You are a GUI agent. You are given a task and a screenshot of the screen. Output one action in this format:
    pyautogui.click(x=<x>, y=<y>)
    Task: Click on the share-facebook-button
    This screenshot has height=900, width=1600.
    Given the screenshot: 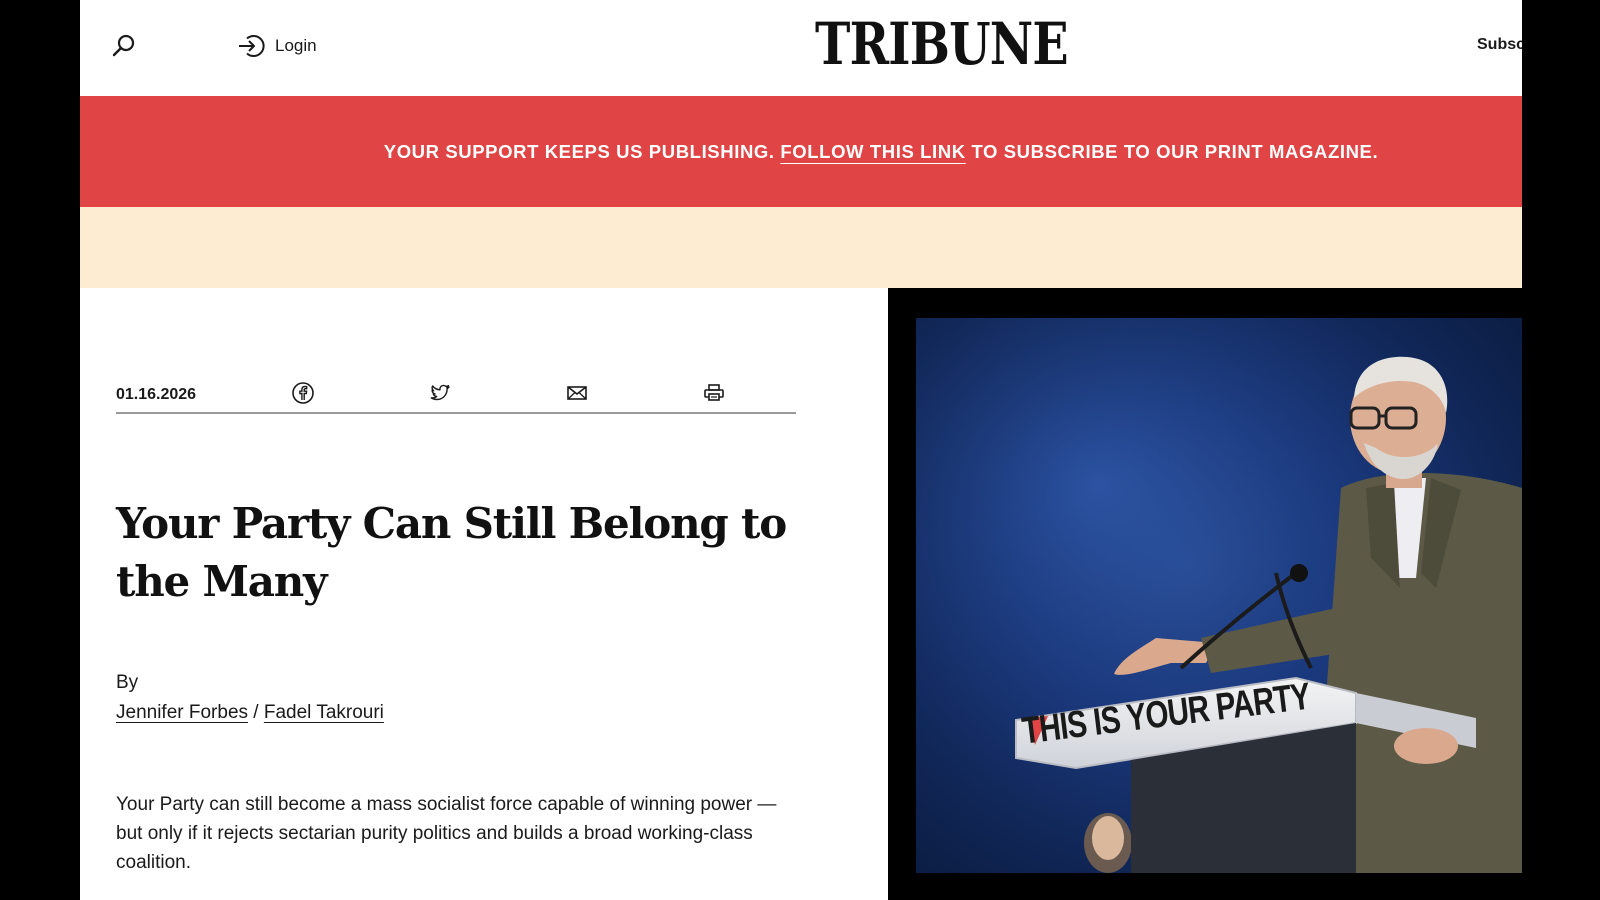 What is the action you would take?
    pyautogui.click(x=303, y=393)
    